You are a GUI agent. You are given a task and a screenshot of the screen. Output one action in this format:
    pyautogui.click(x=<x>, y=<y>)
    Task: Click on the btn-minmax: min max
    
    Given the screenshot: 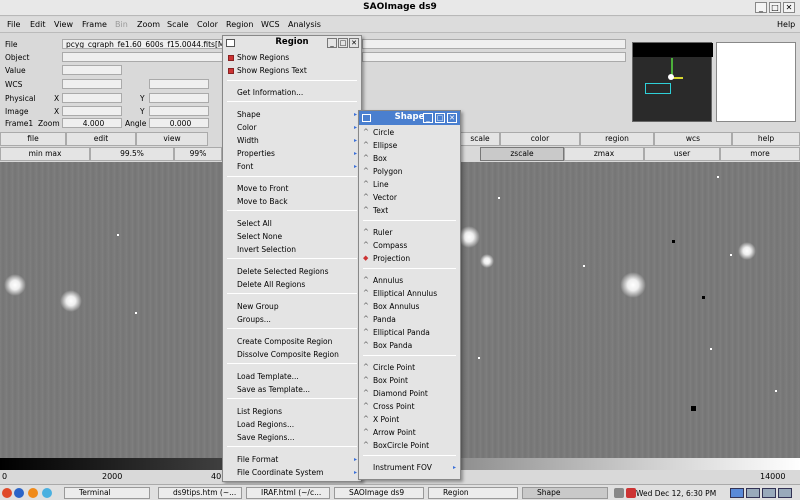 What is the action you would take?
    pyautogui.click(x=45, y=154)
    